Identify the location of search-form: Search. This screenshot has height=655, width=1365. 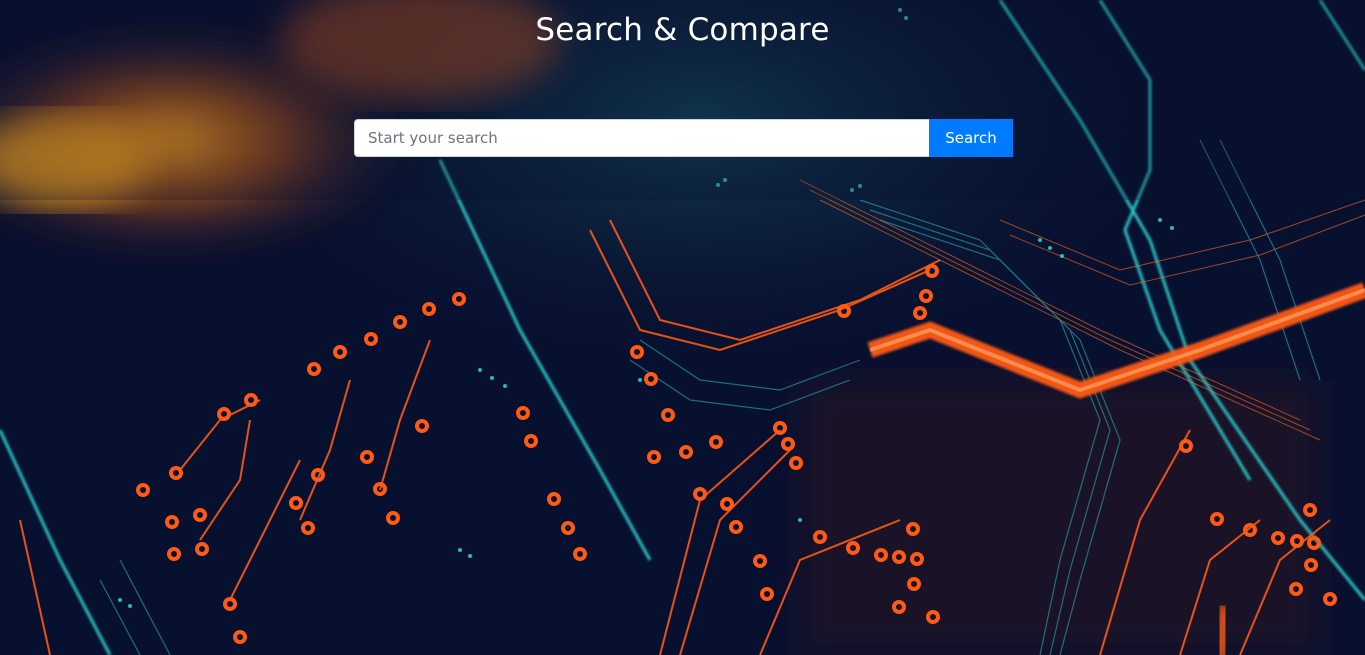
(683, 138).